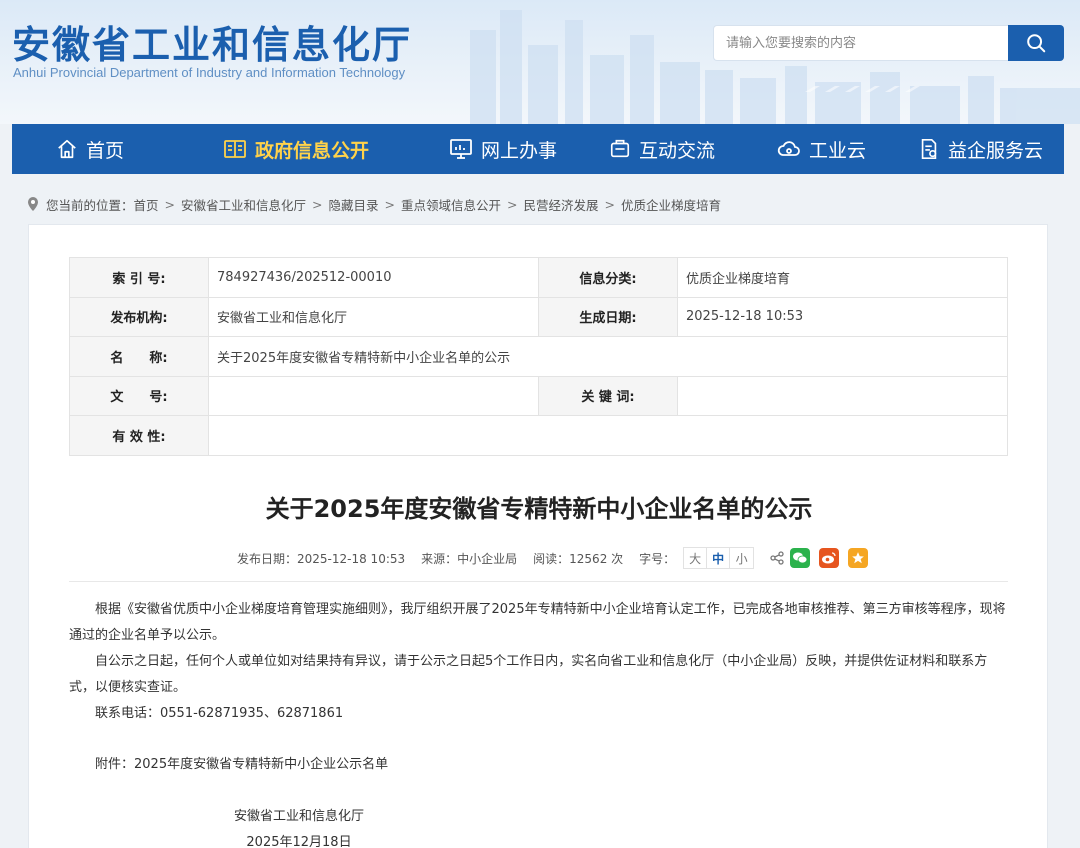 This screenshot has height=848, width=1080. I want to click on signature-date: 2025年12月18日, so click(299, 841).